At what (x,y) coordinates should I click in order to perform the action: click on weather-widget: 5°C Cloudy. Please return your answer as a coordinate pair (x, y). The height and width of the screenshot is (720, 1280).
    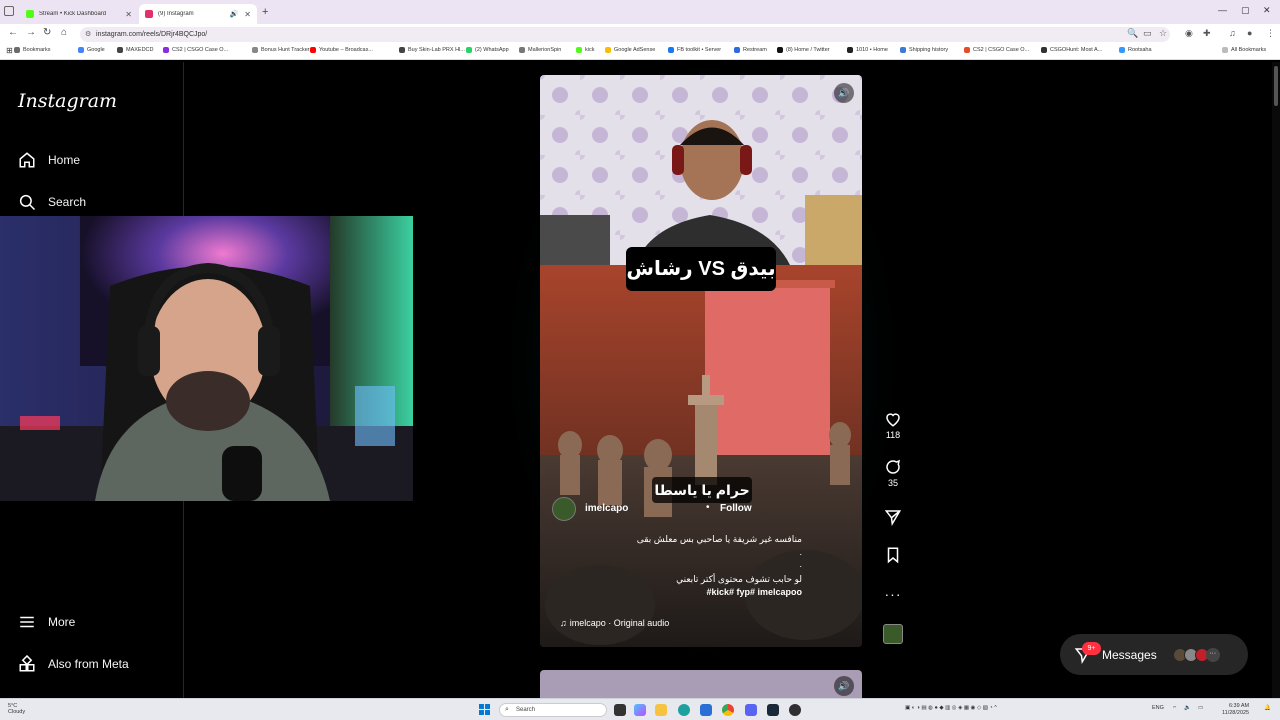
    Looking at the image, I should click on (16, 709).